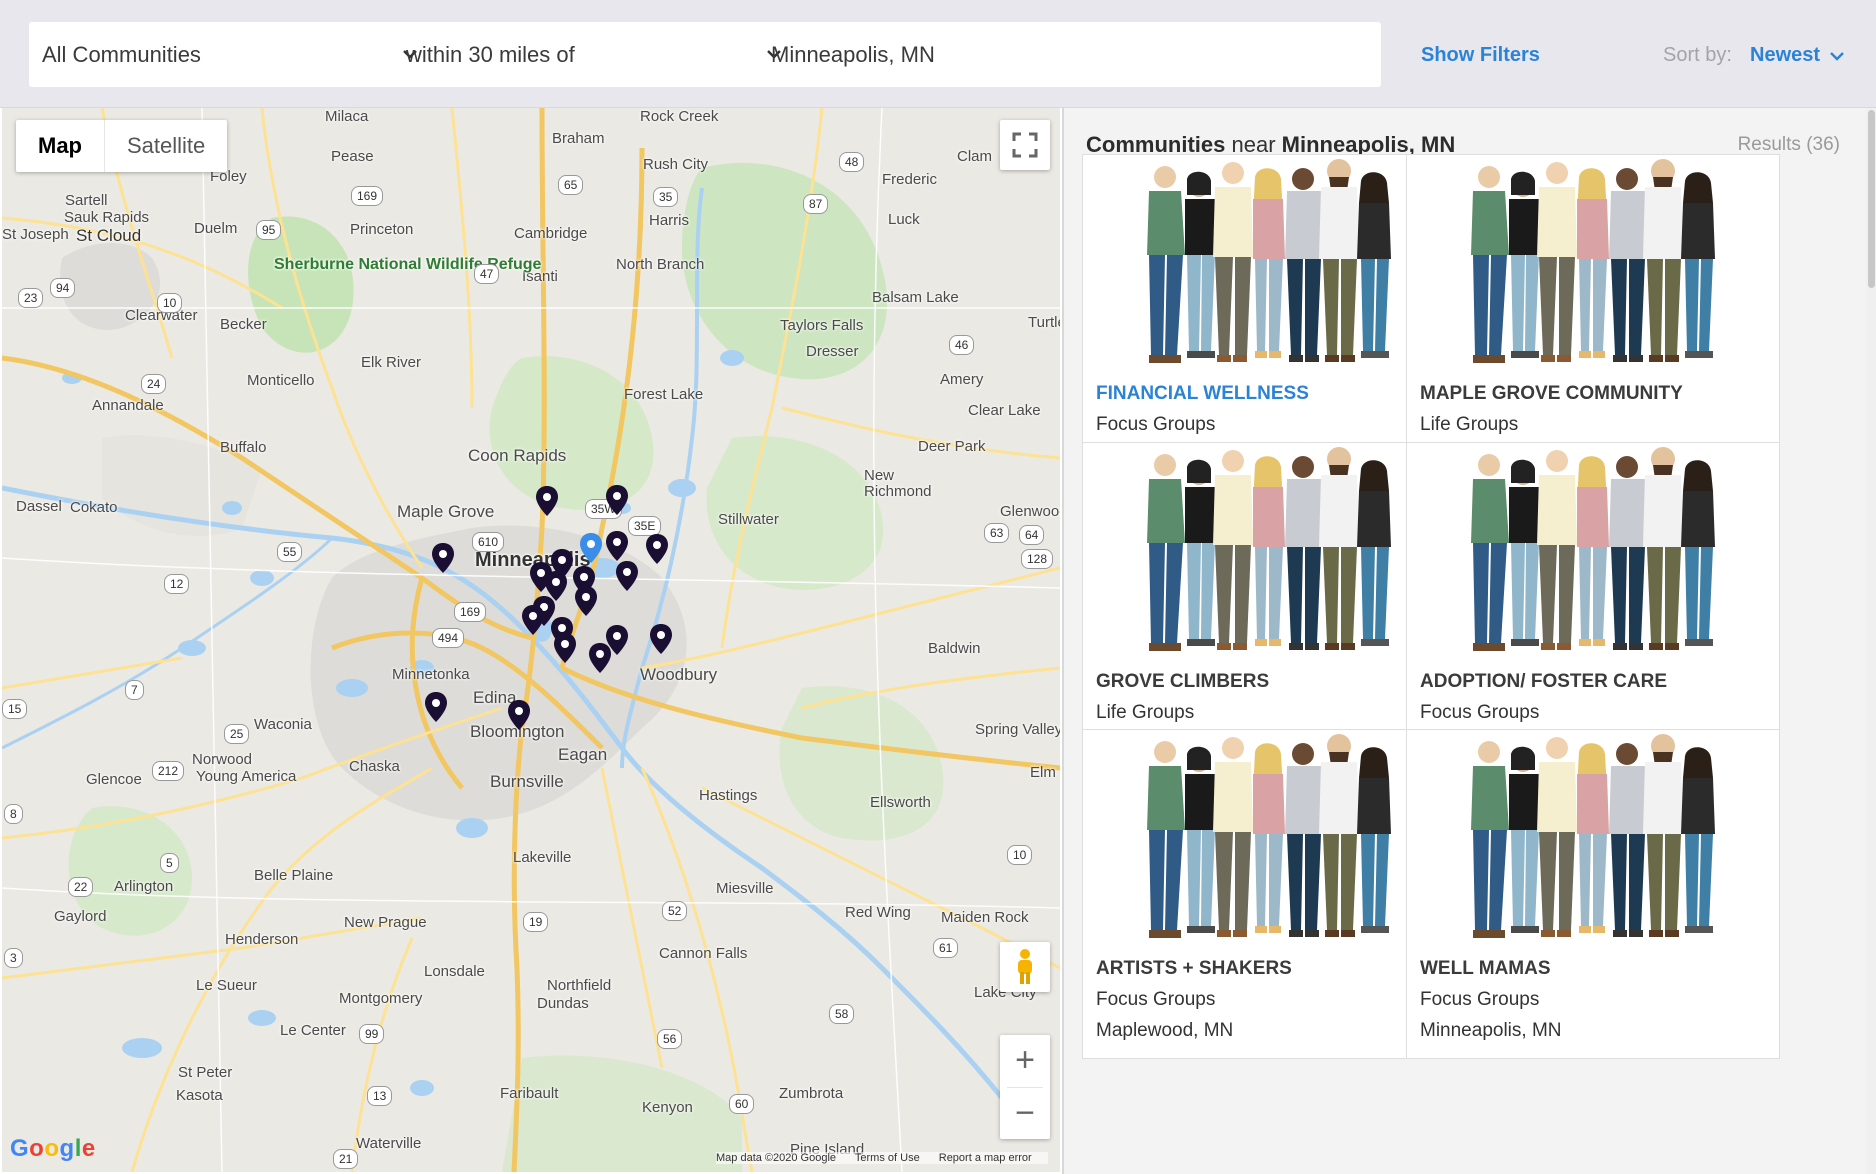 This screenshot has width=1876, height=1174. I want to click on show-filters-link: Show Filters, so click(1480, 55).